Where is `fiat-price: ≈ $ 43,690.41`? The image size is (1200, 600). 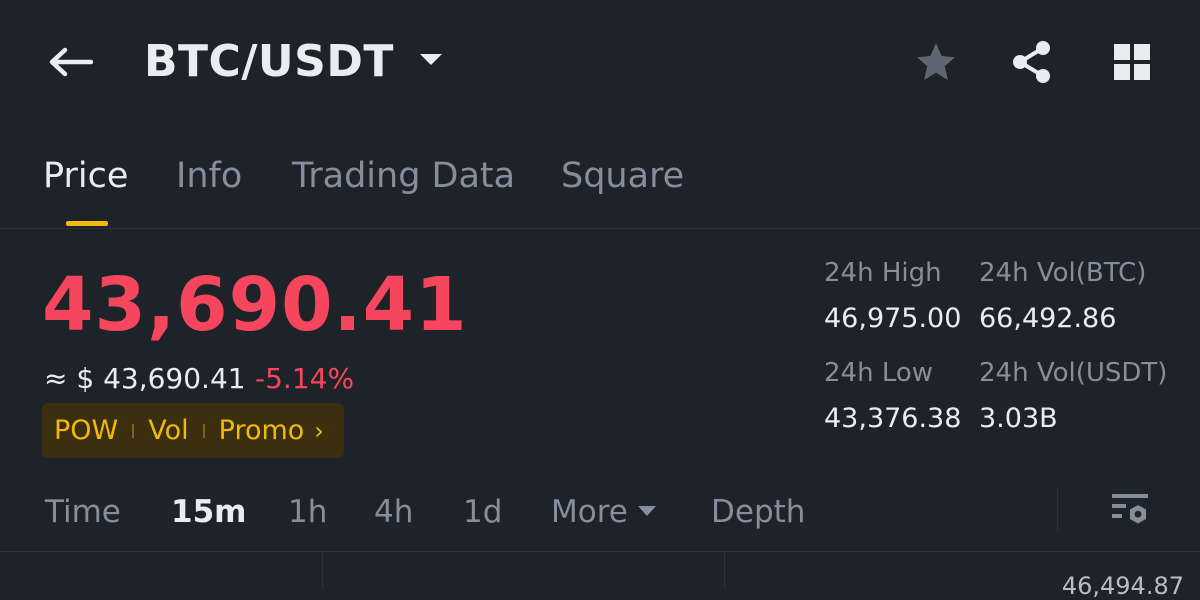
fiat-price: ≈ $ 43,690.41 is located at coordinates (145, 378).